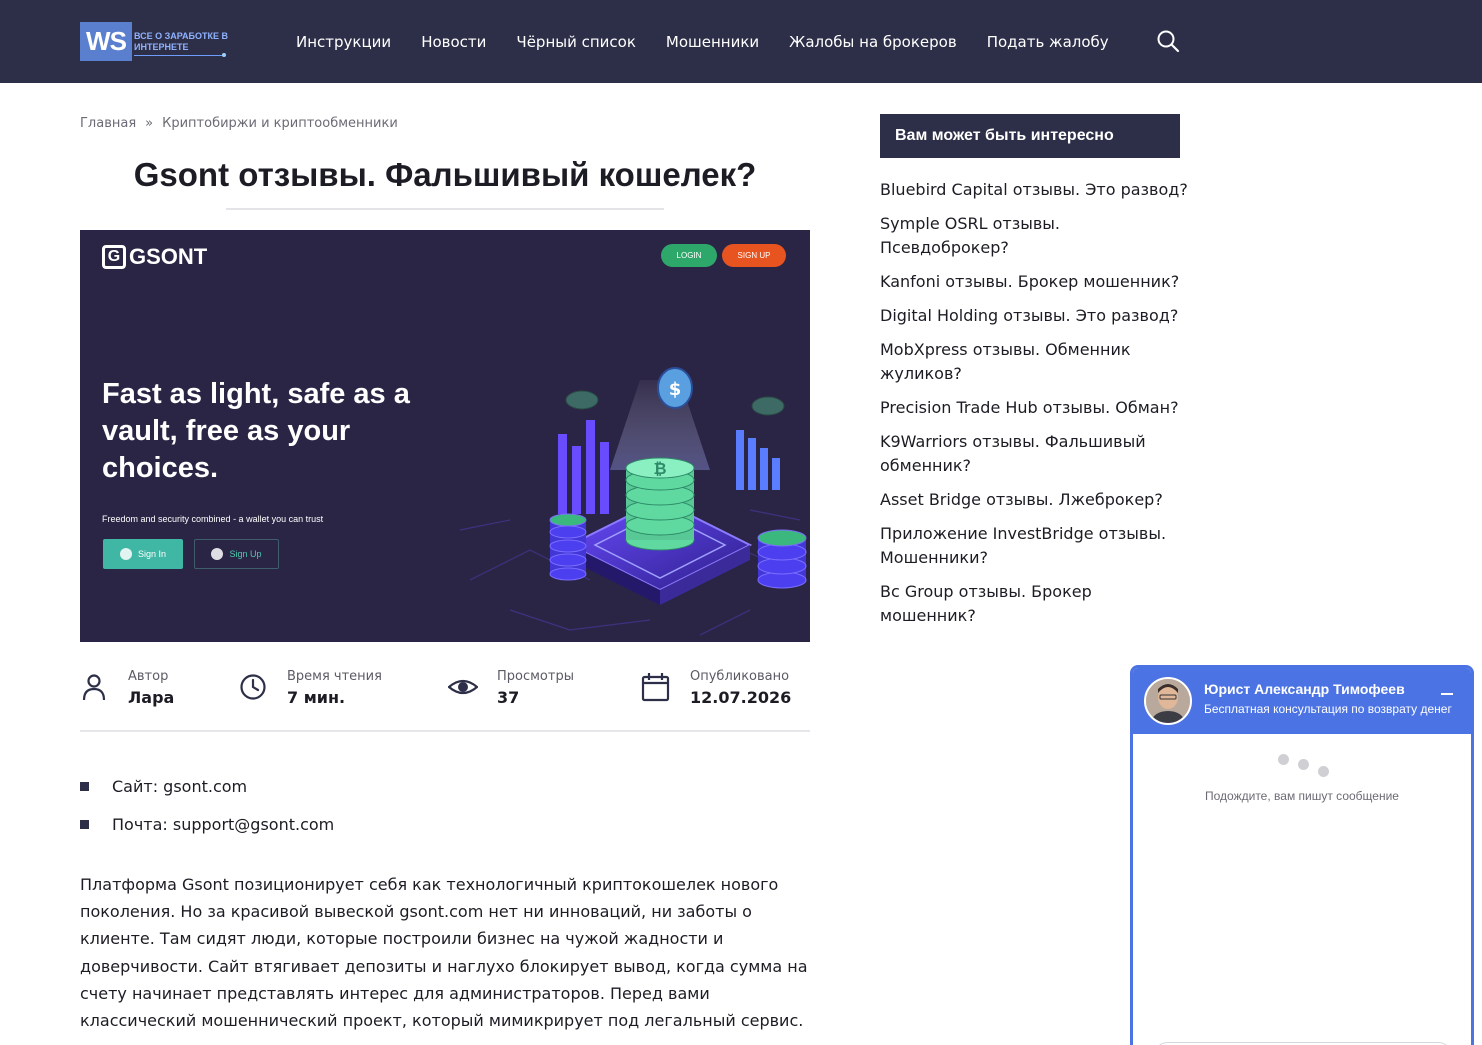 This screenshot has width=1482, height=1045. Describe the element at coordinates (316, 697) in the screenshot. I see `meta-reading-value: 7 мин.` at that location.